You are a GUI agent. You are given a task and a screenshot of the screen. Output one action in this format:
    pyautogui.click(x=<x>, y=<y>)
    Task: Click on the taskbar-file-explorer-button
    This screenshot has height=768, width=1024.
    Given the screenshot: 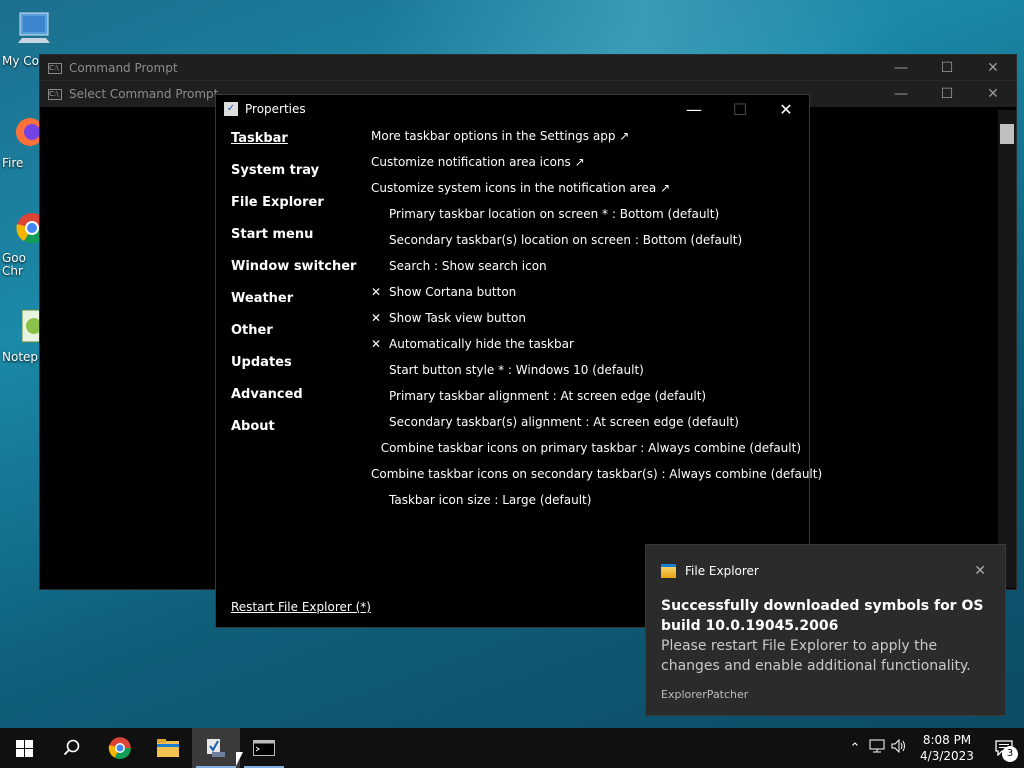 What is the action you would take?
    pyautogui.click(x=168, y=748)
    